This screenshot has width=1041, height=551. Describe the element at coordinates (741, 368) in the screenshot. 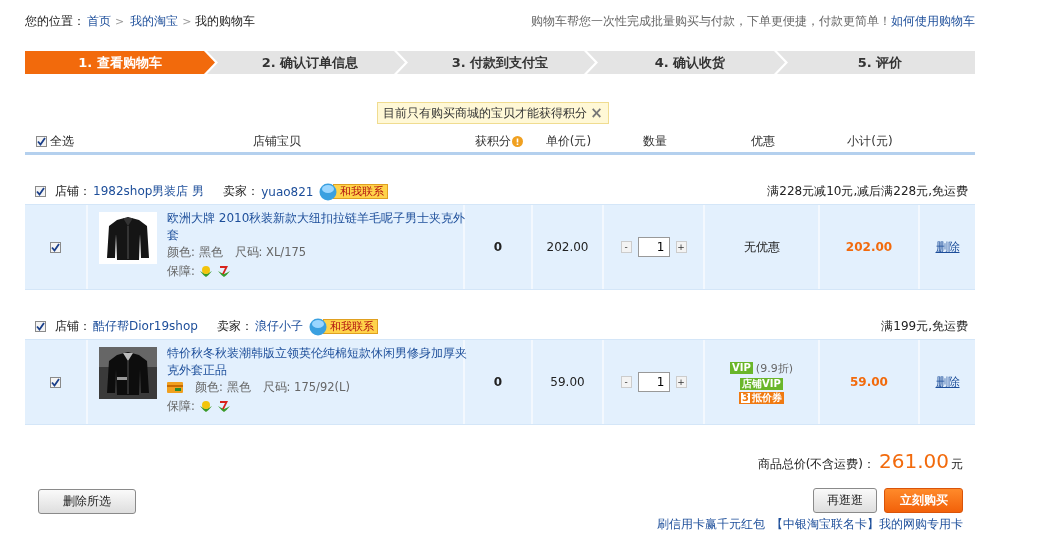

I see `vip-badge: VIP` at that location.